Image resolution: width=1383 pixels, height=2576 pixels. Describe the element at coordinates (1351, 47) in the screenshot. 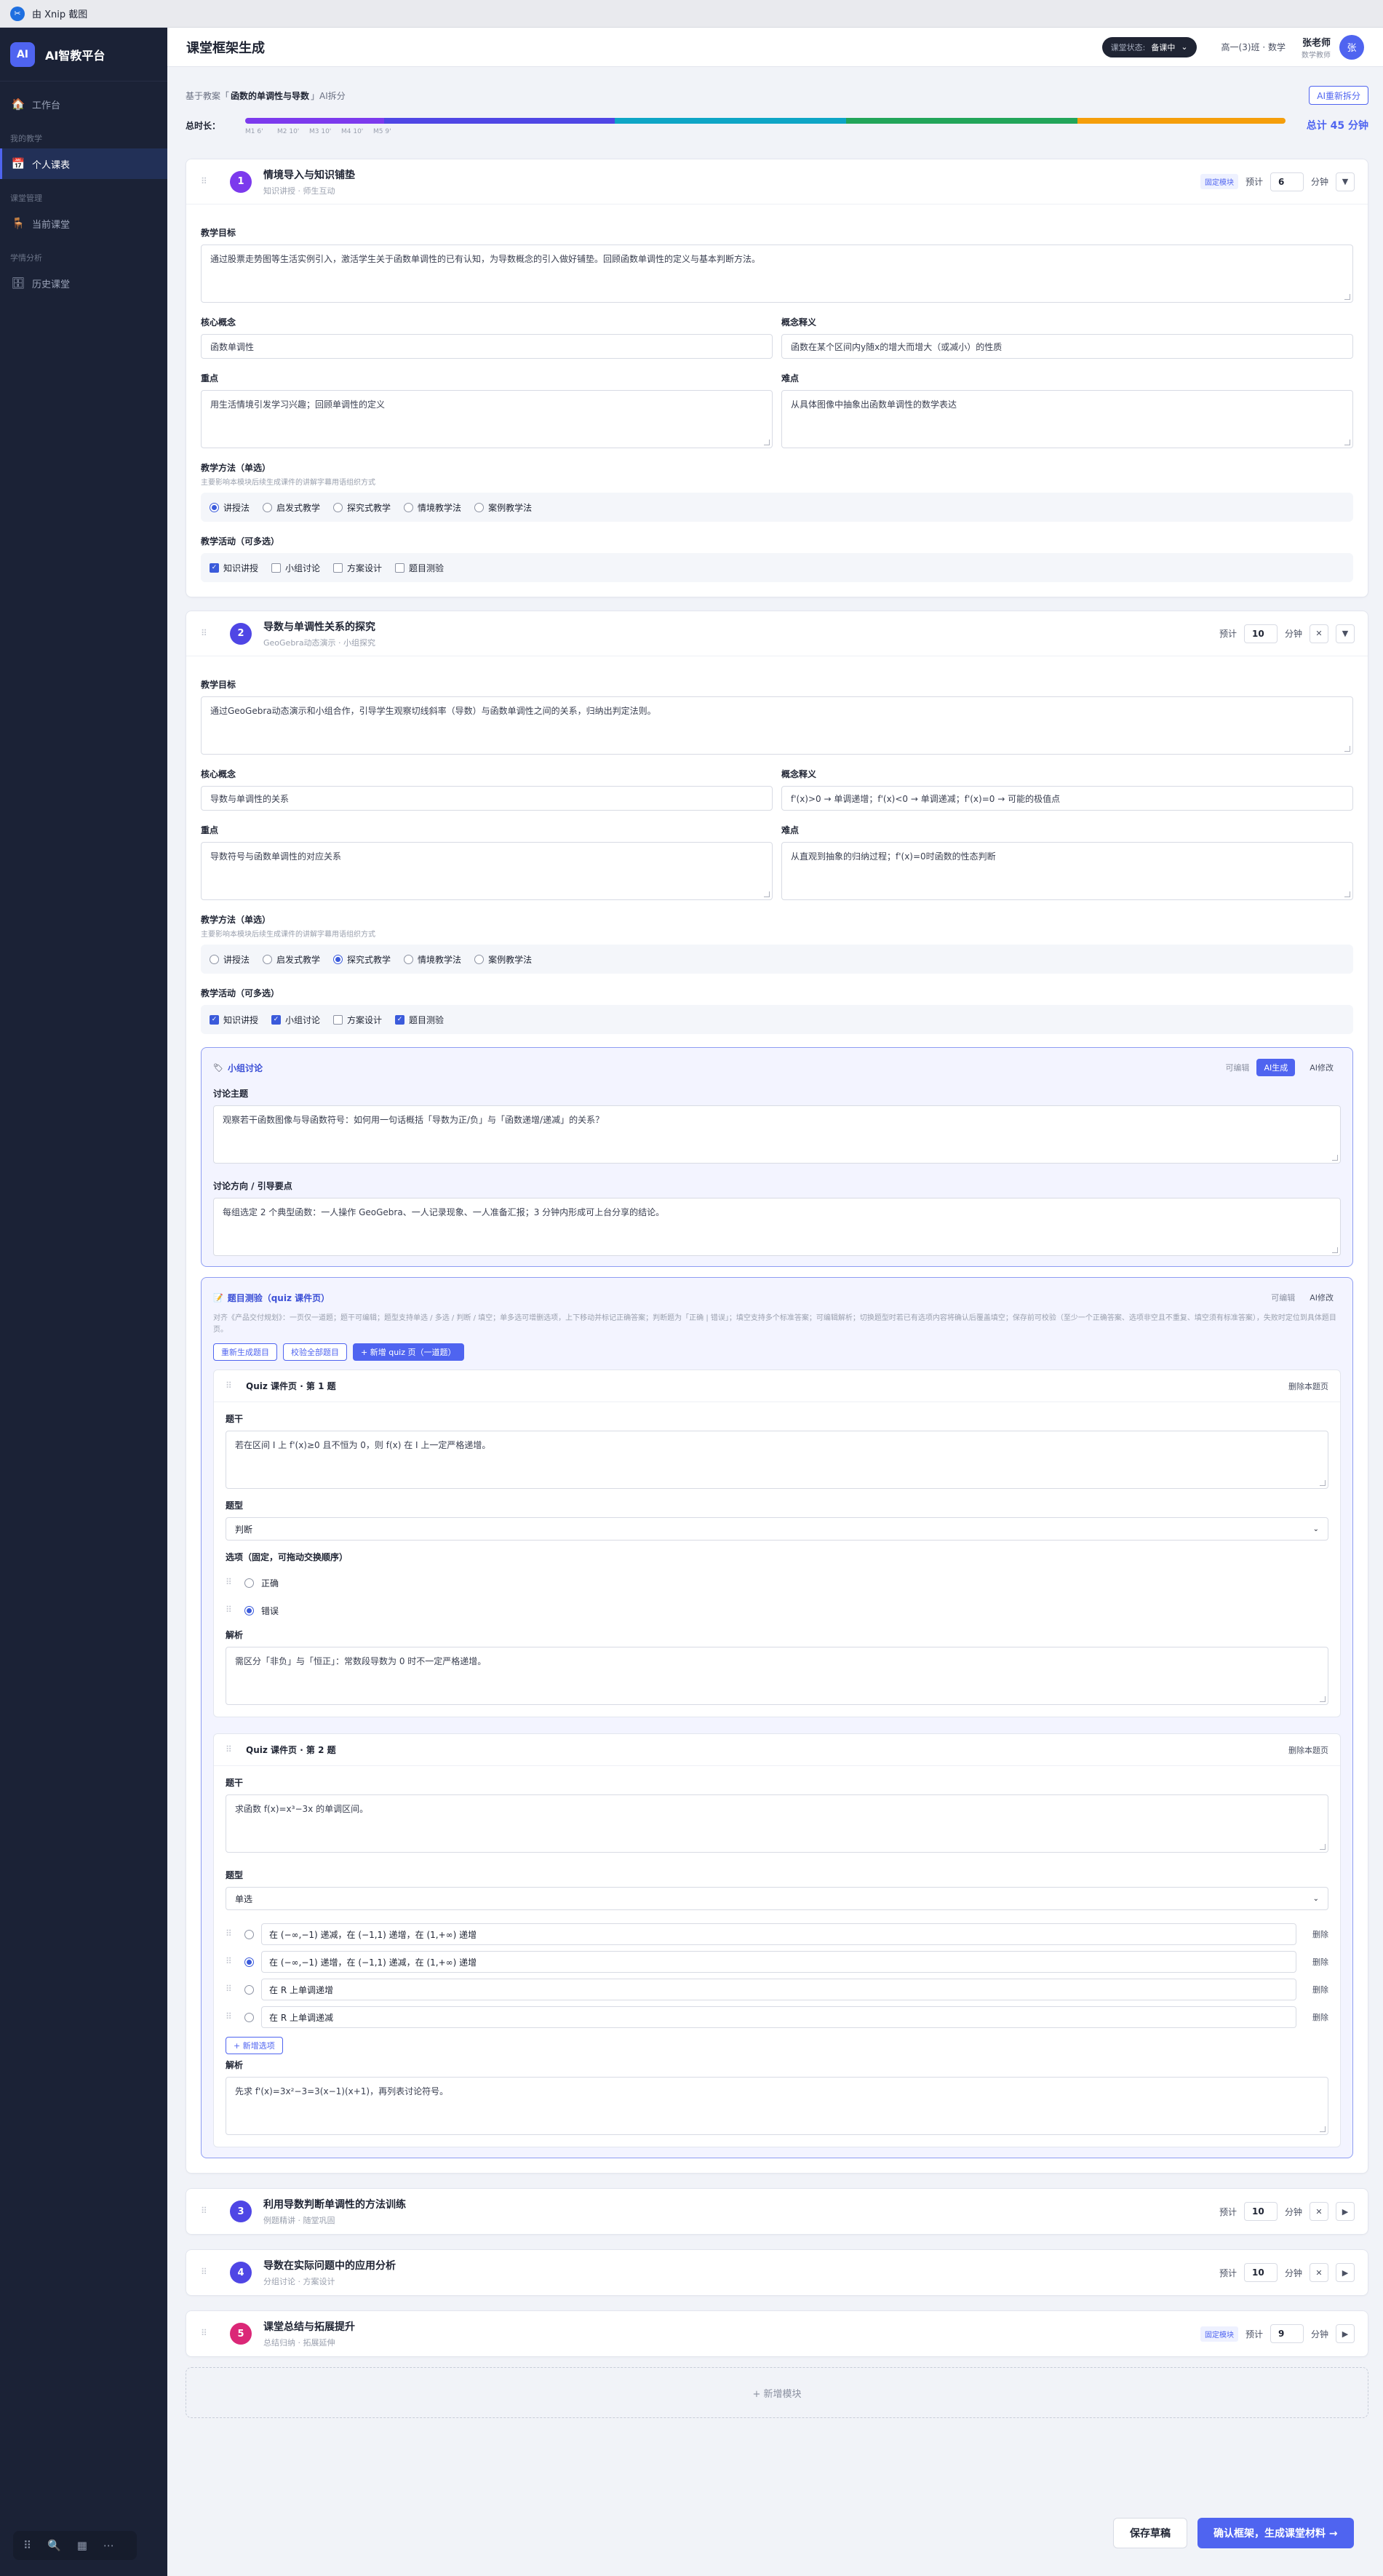

I see `avatar: 张` at that location.